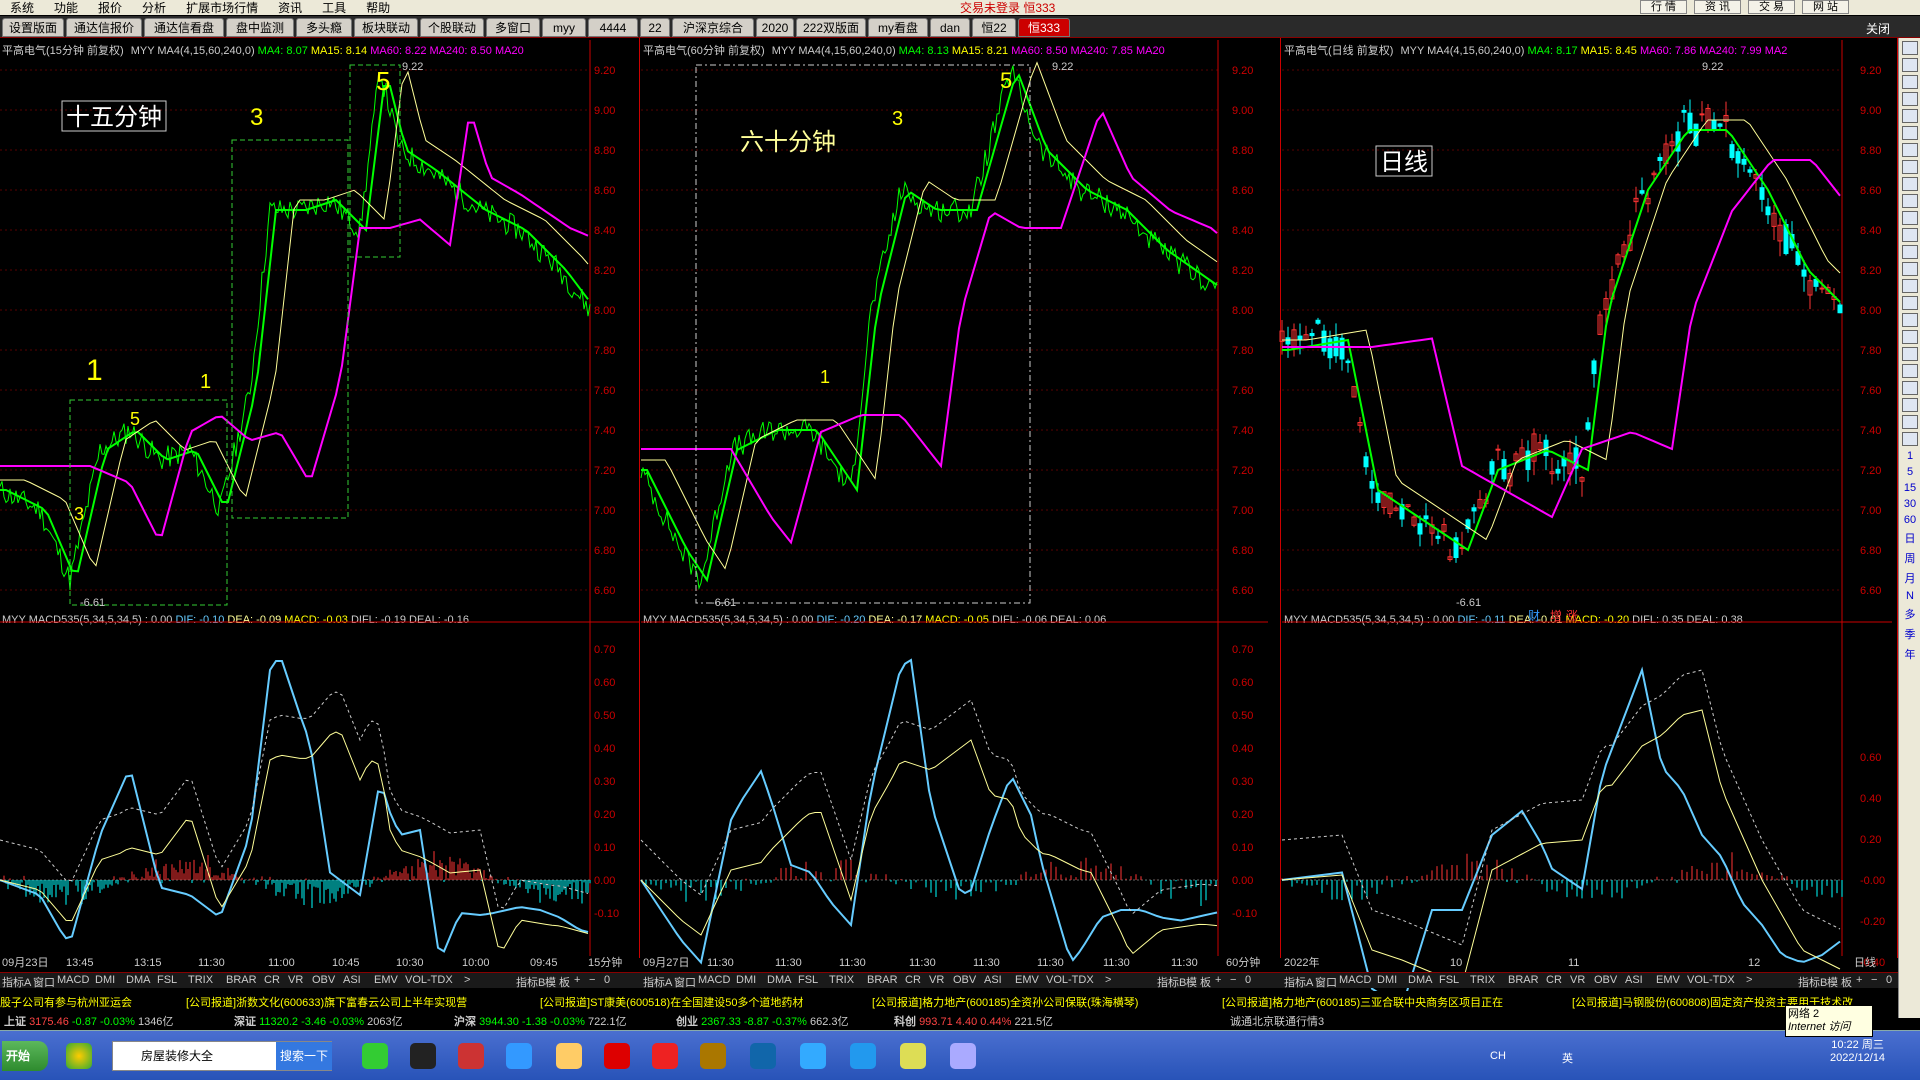 The image size is (1920, 1080). Describe the element at coordinates (913, 1056) in the screenshot. I see `notepad-icon` at that location.